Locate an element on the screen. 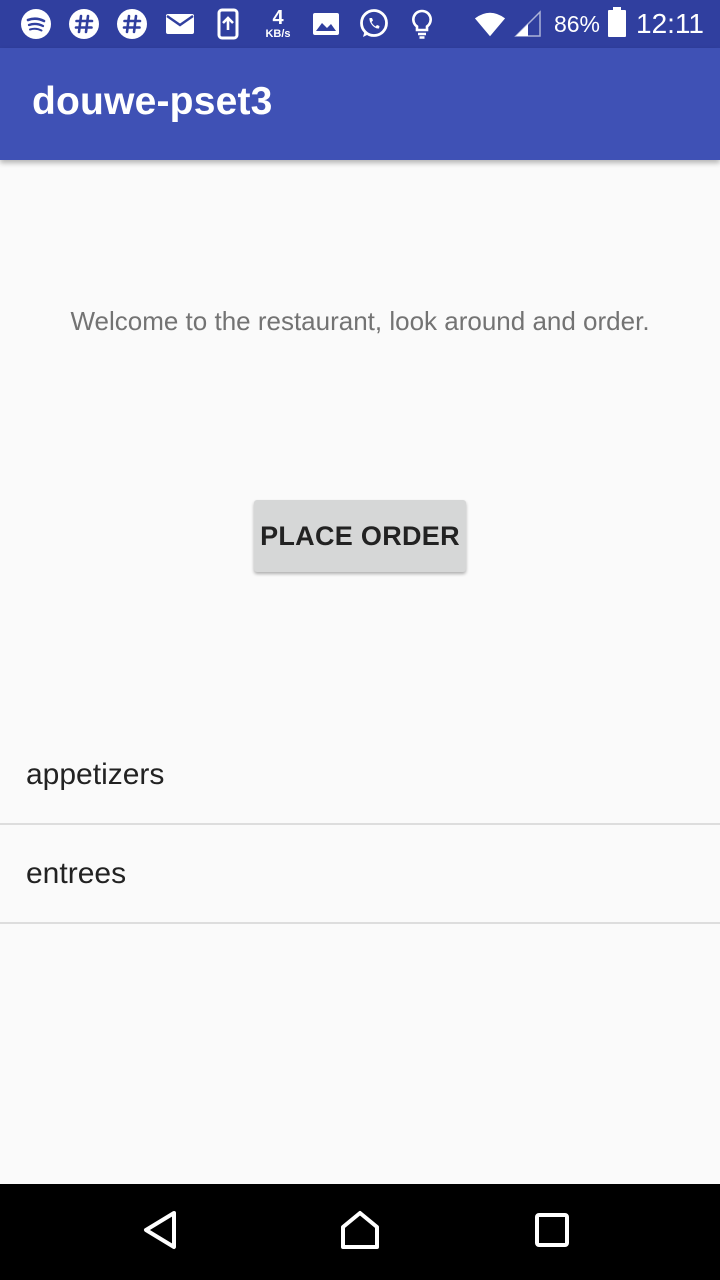 The width and height of the screenshot is (720, 1280). back-button is located at coordinates (160, 1232).